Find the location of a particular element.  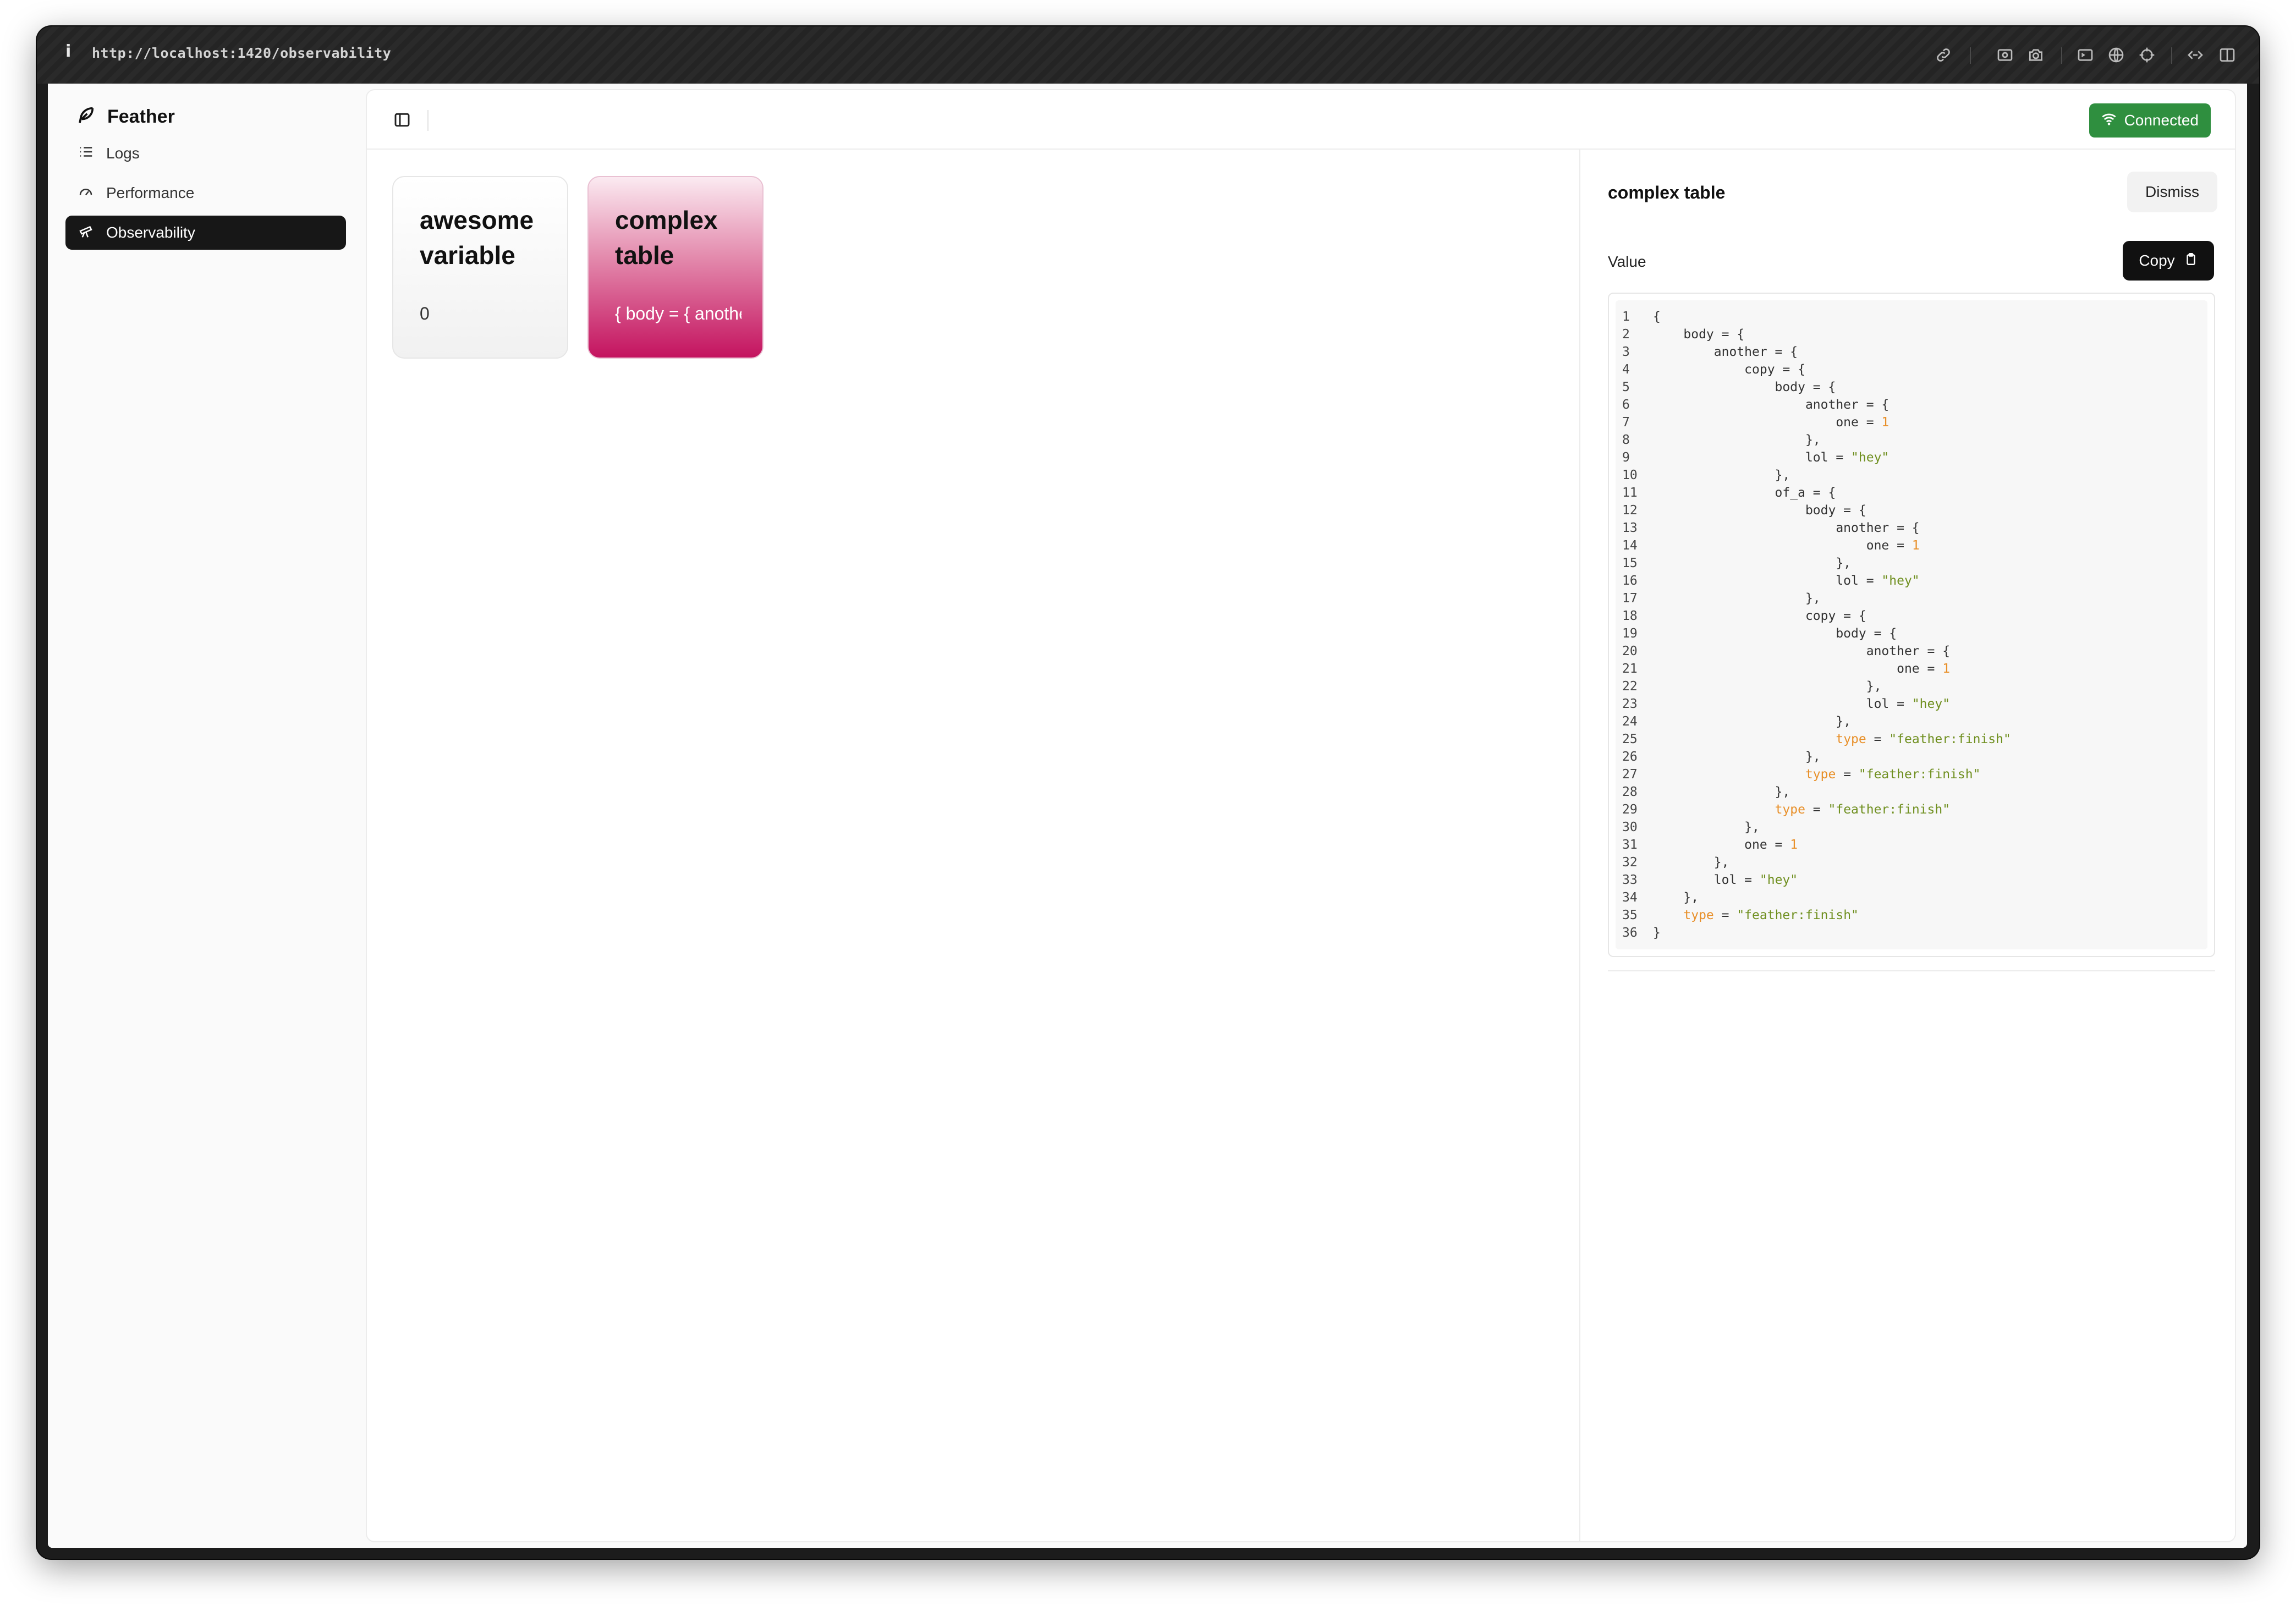

line-number: 36 is located at coordinates (1630, 933).